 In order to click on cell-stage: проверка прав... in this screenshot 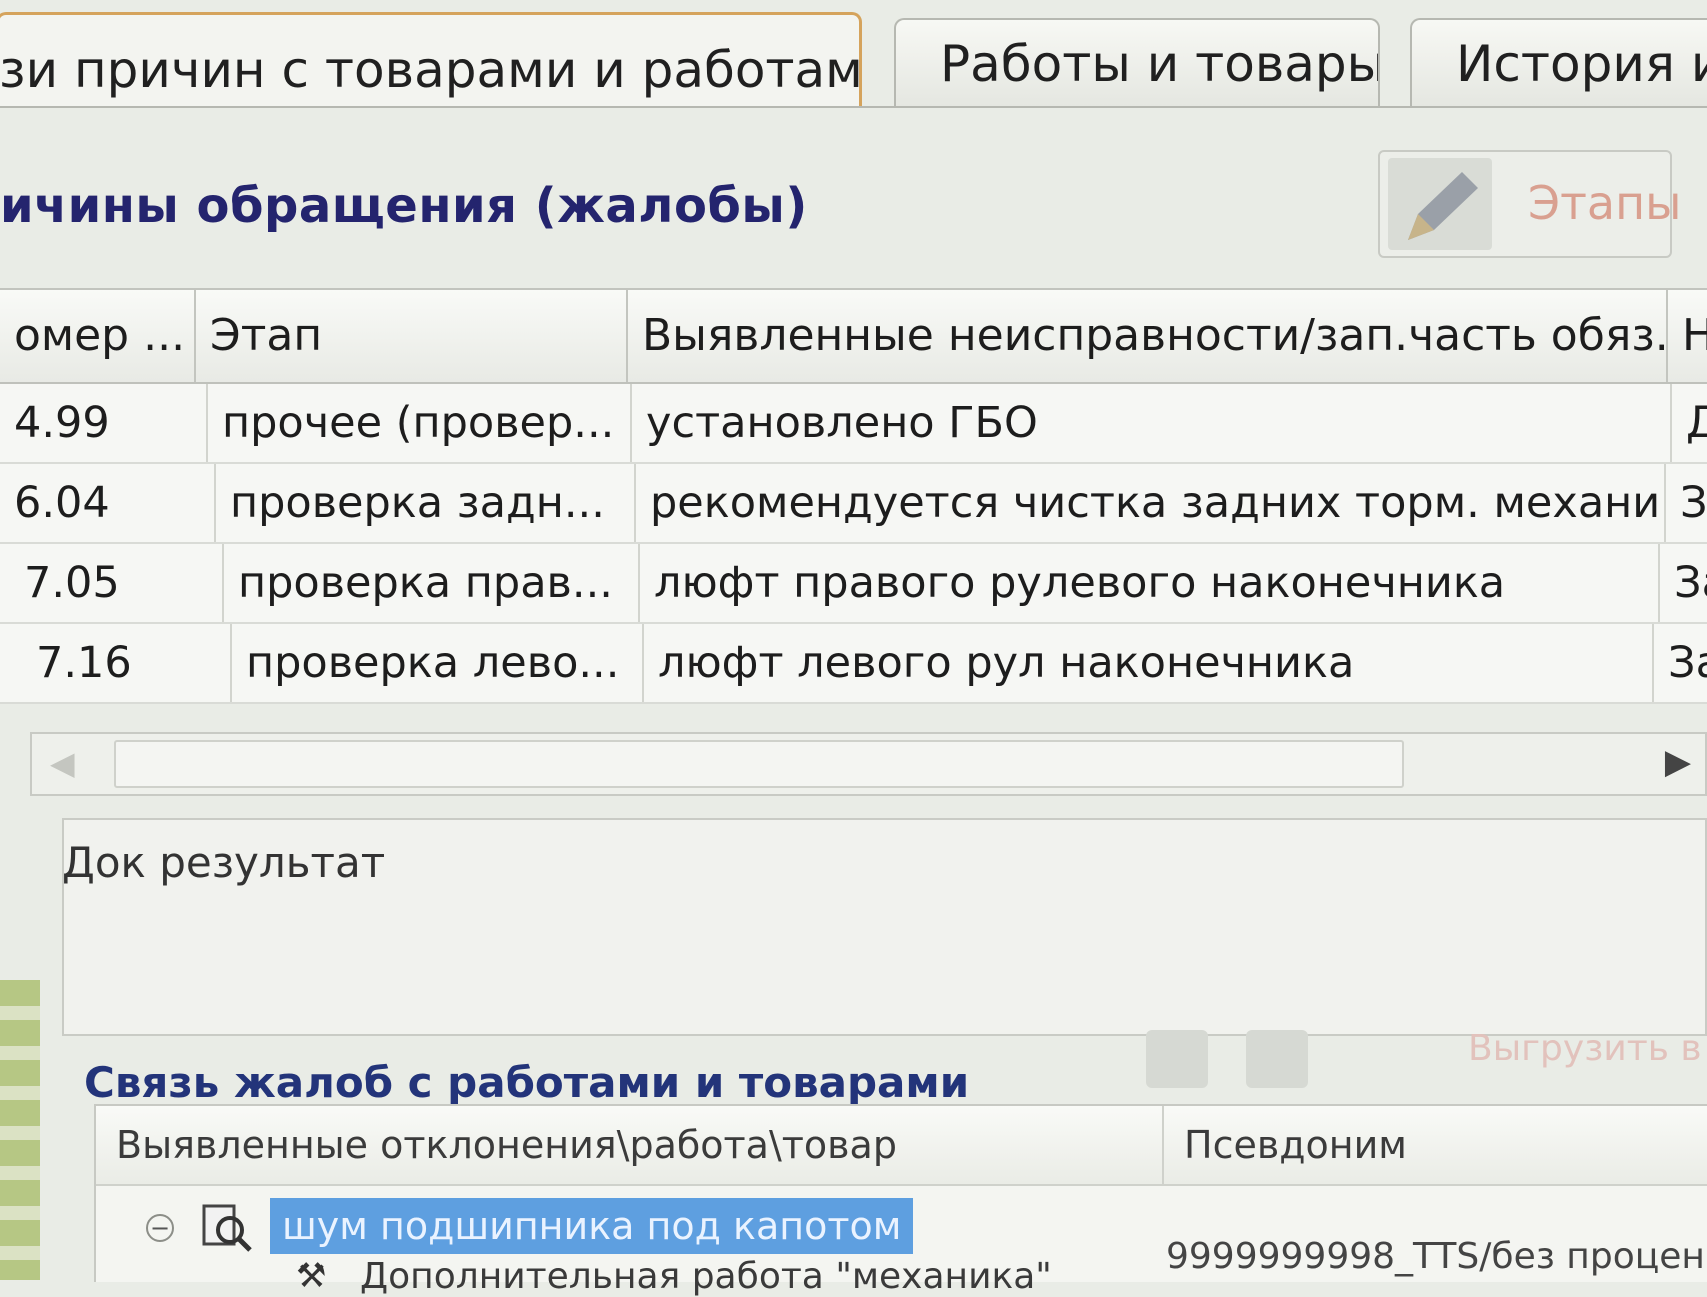, I will do `click(432, 583)`.